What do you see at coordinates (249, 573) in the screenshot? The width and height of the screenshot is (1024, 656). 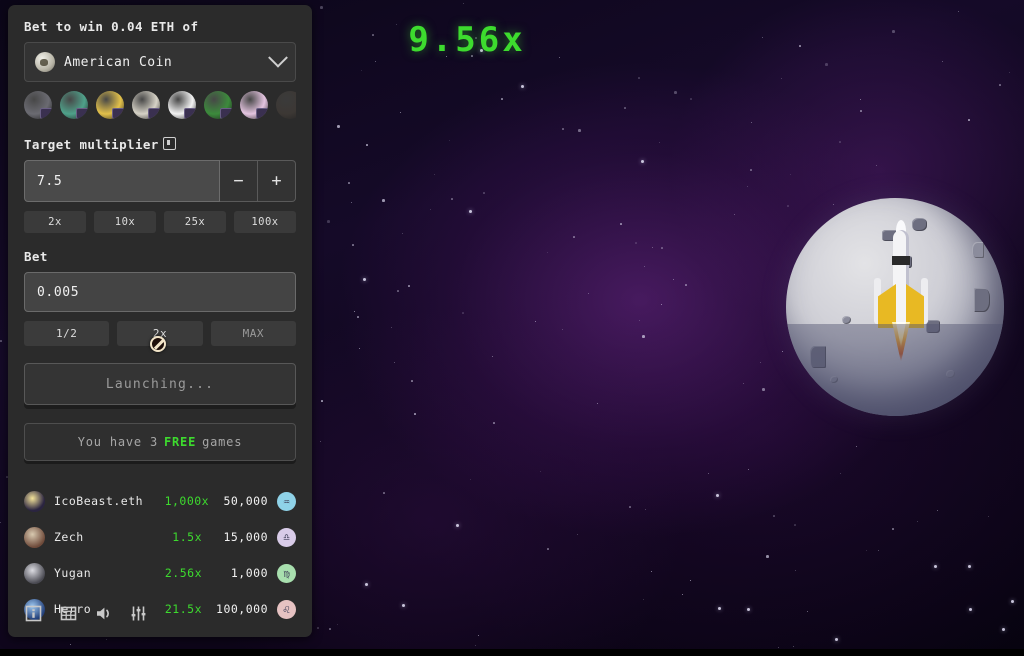 I see `leaderboard-amount: 1,000` at bounding box center [249, 573].